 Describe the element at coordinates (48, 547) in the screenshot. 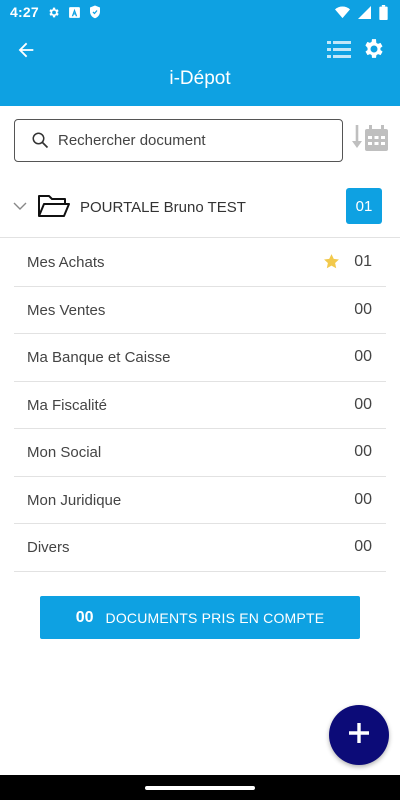

I see `category-label: Divers` at that location.